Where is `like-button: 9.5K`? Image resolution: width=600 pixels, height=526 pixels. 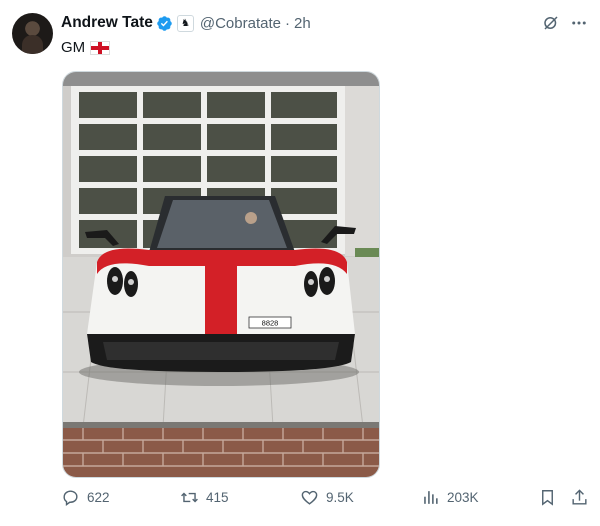 like-button: 9.5K is located at coordinates (327, 497).